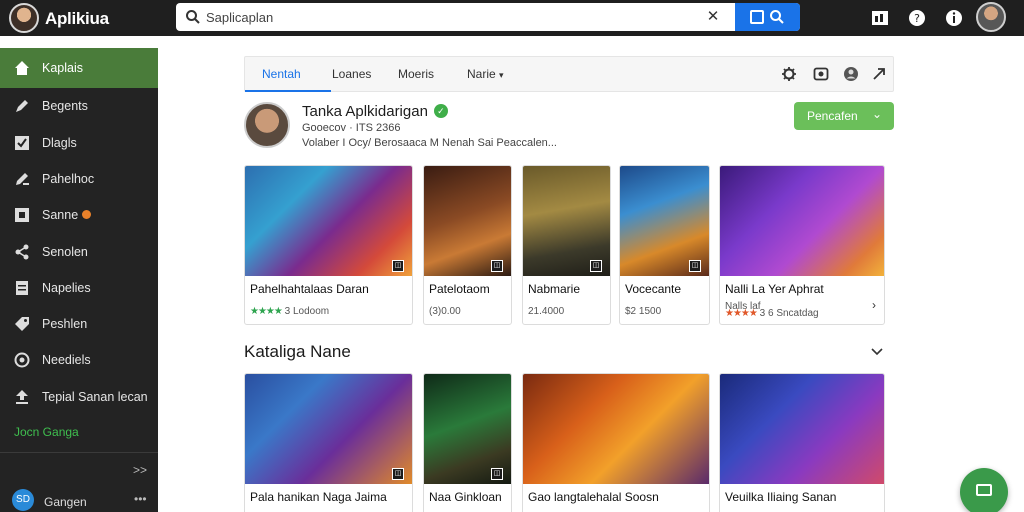  What do you see at coordinates (62, 68) in the screenshot?
I see `sidebar-item-label: Kaplais` at bounding box center [62, 68].